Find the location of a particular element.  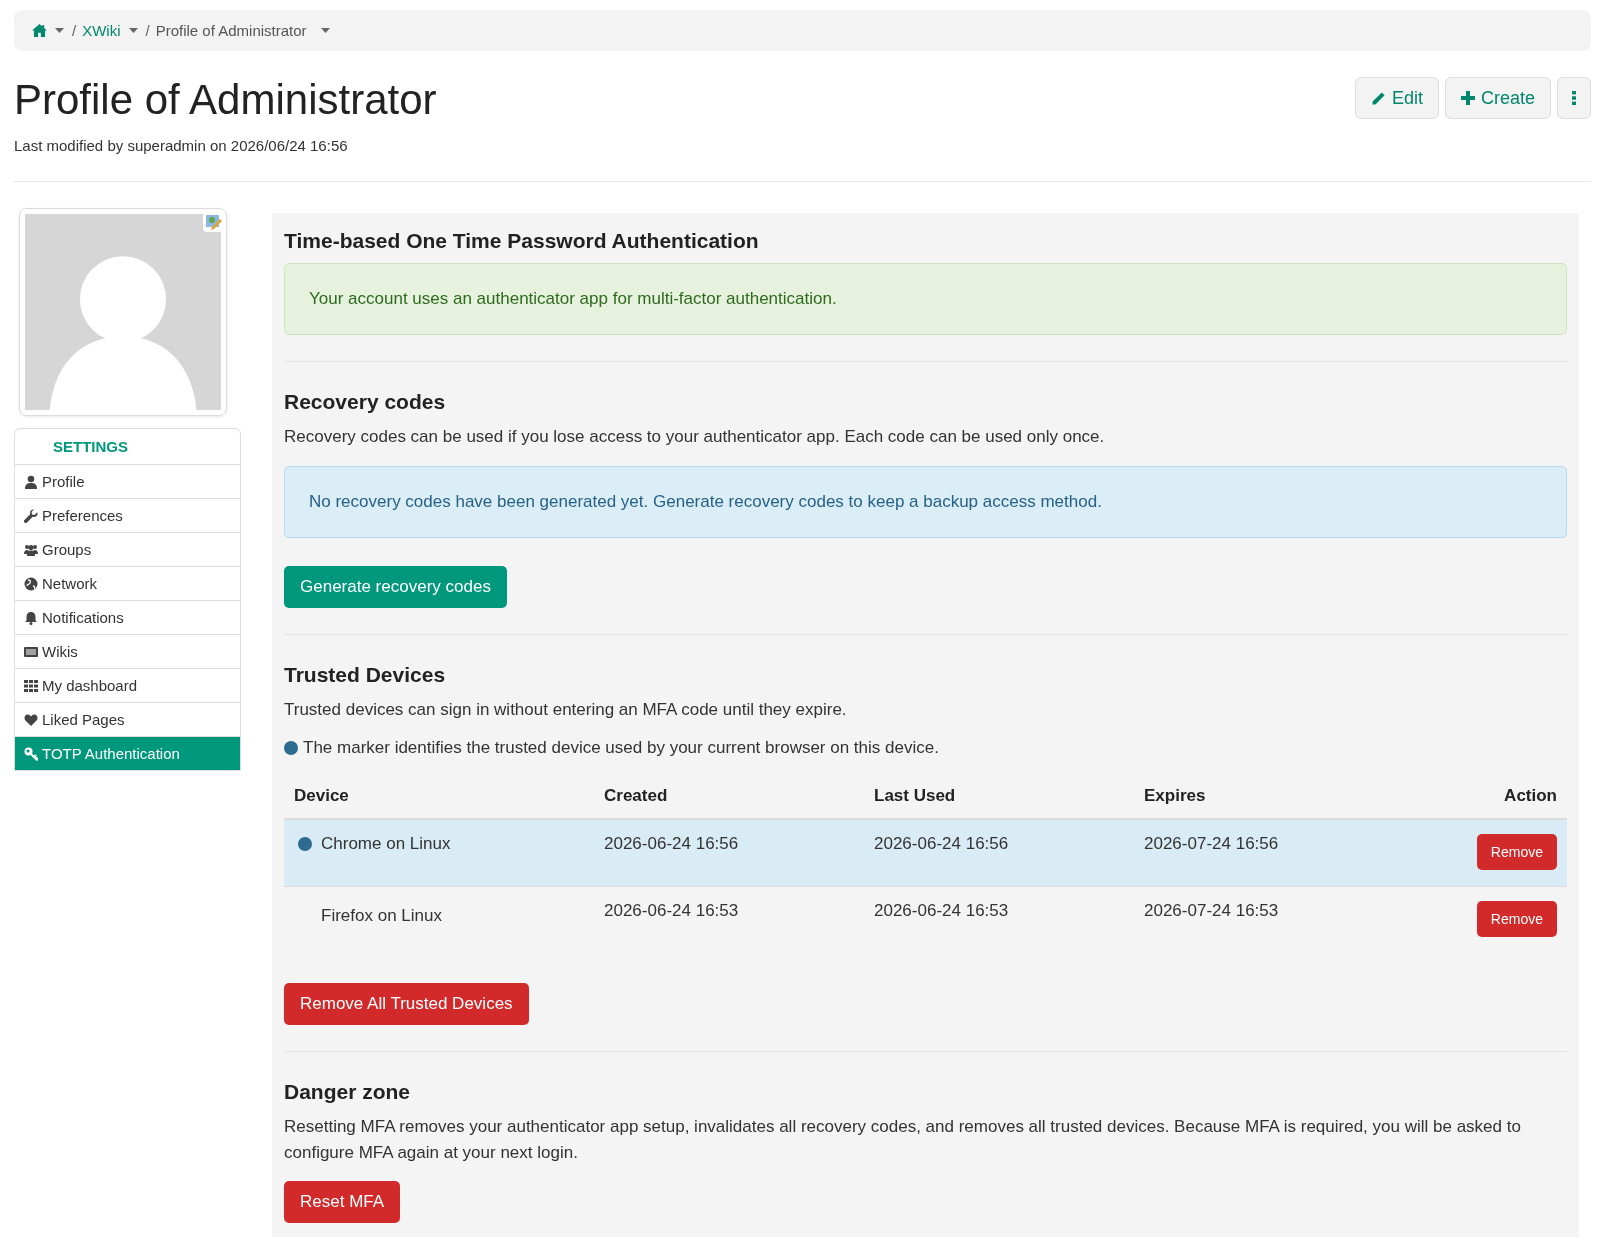

pencil-icon is located at coordinates (1378, 98).